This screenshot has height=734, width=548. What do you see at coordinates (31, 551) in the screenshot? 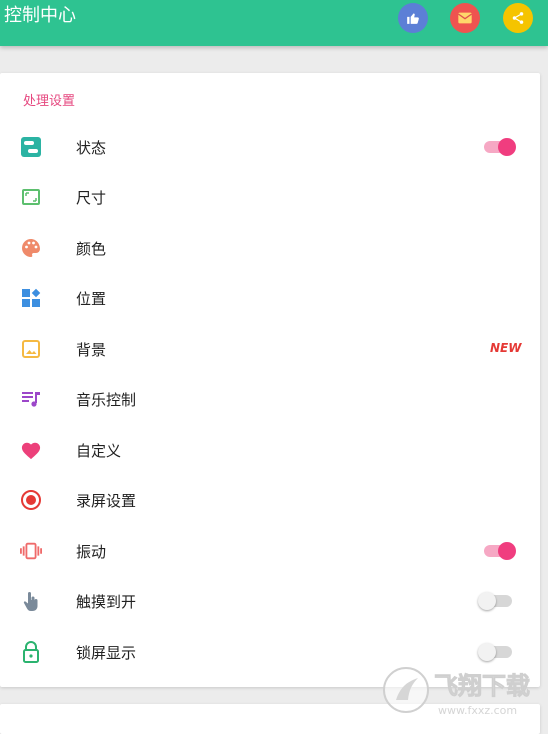
I see `vibrate-icon` at bounding box center [31, 551].